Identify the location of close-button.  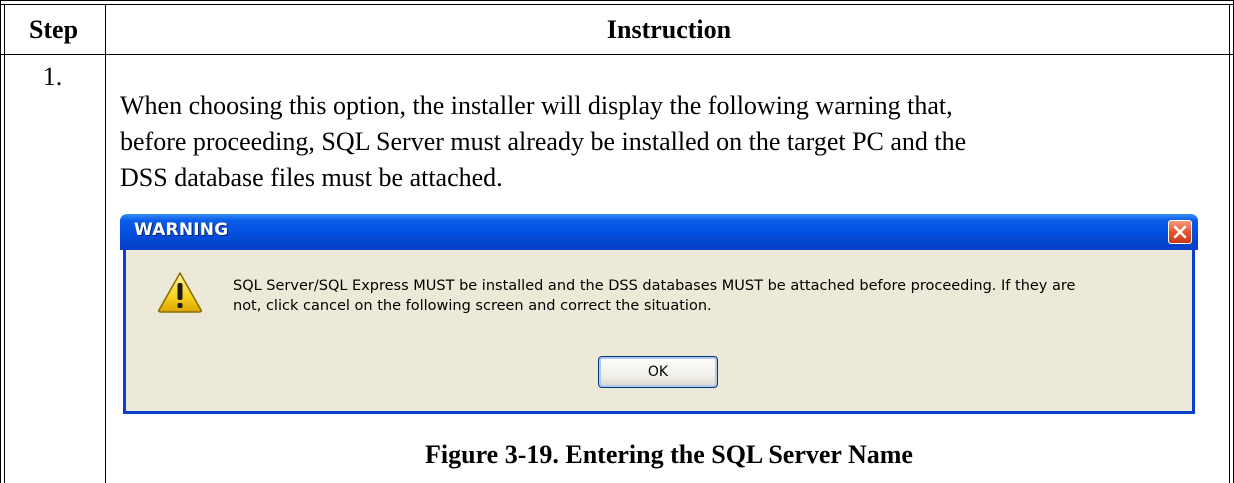
(1180, 232).